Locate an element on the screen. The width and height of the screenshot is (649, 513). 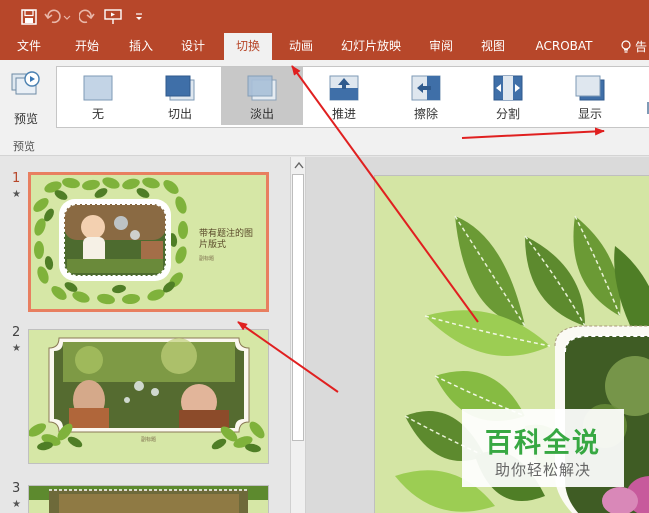
transition-reveal: 显示 is located at coordinates (590, 96).